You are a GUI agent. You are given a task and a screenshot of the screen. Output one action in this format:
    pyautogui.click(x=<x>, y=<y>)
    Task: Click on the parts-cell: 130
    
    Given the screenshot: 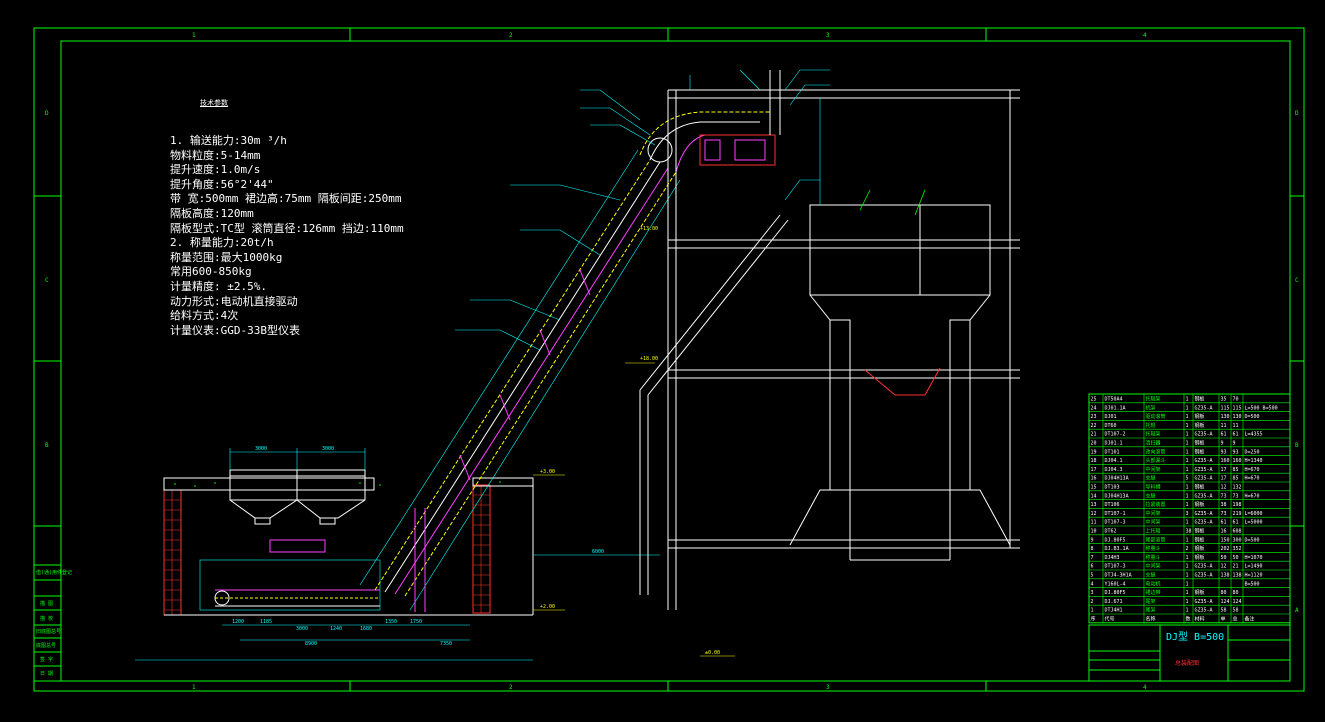 What is the action you would take?
    pyautogui.click(x=1225, y=417)
    